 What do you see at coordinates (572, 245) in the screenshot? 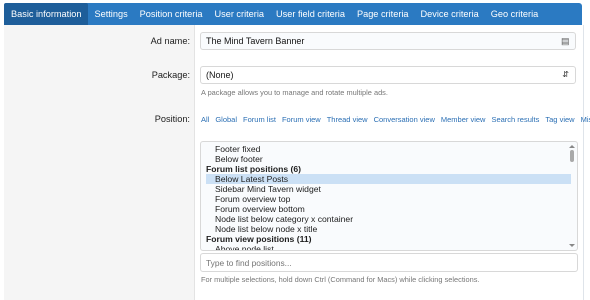
I see `scroll-down-icon` at bounding box center [572, 245].